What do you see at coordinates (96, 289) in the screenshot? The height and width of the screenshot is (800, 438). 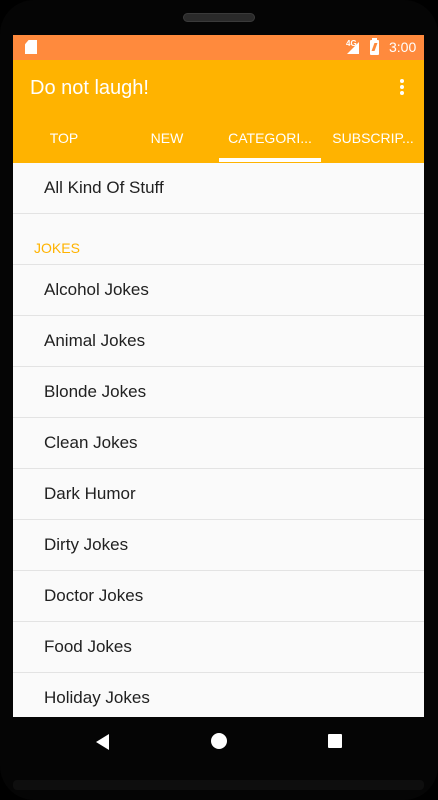 I see `list-item-label: Alcohol Jokes` at bounding box center [96, 289].